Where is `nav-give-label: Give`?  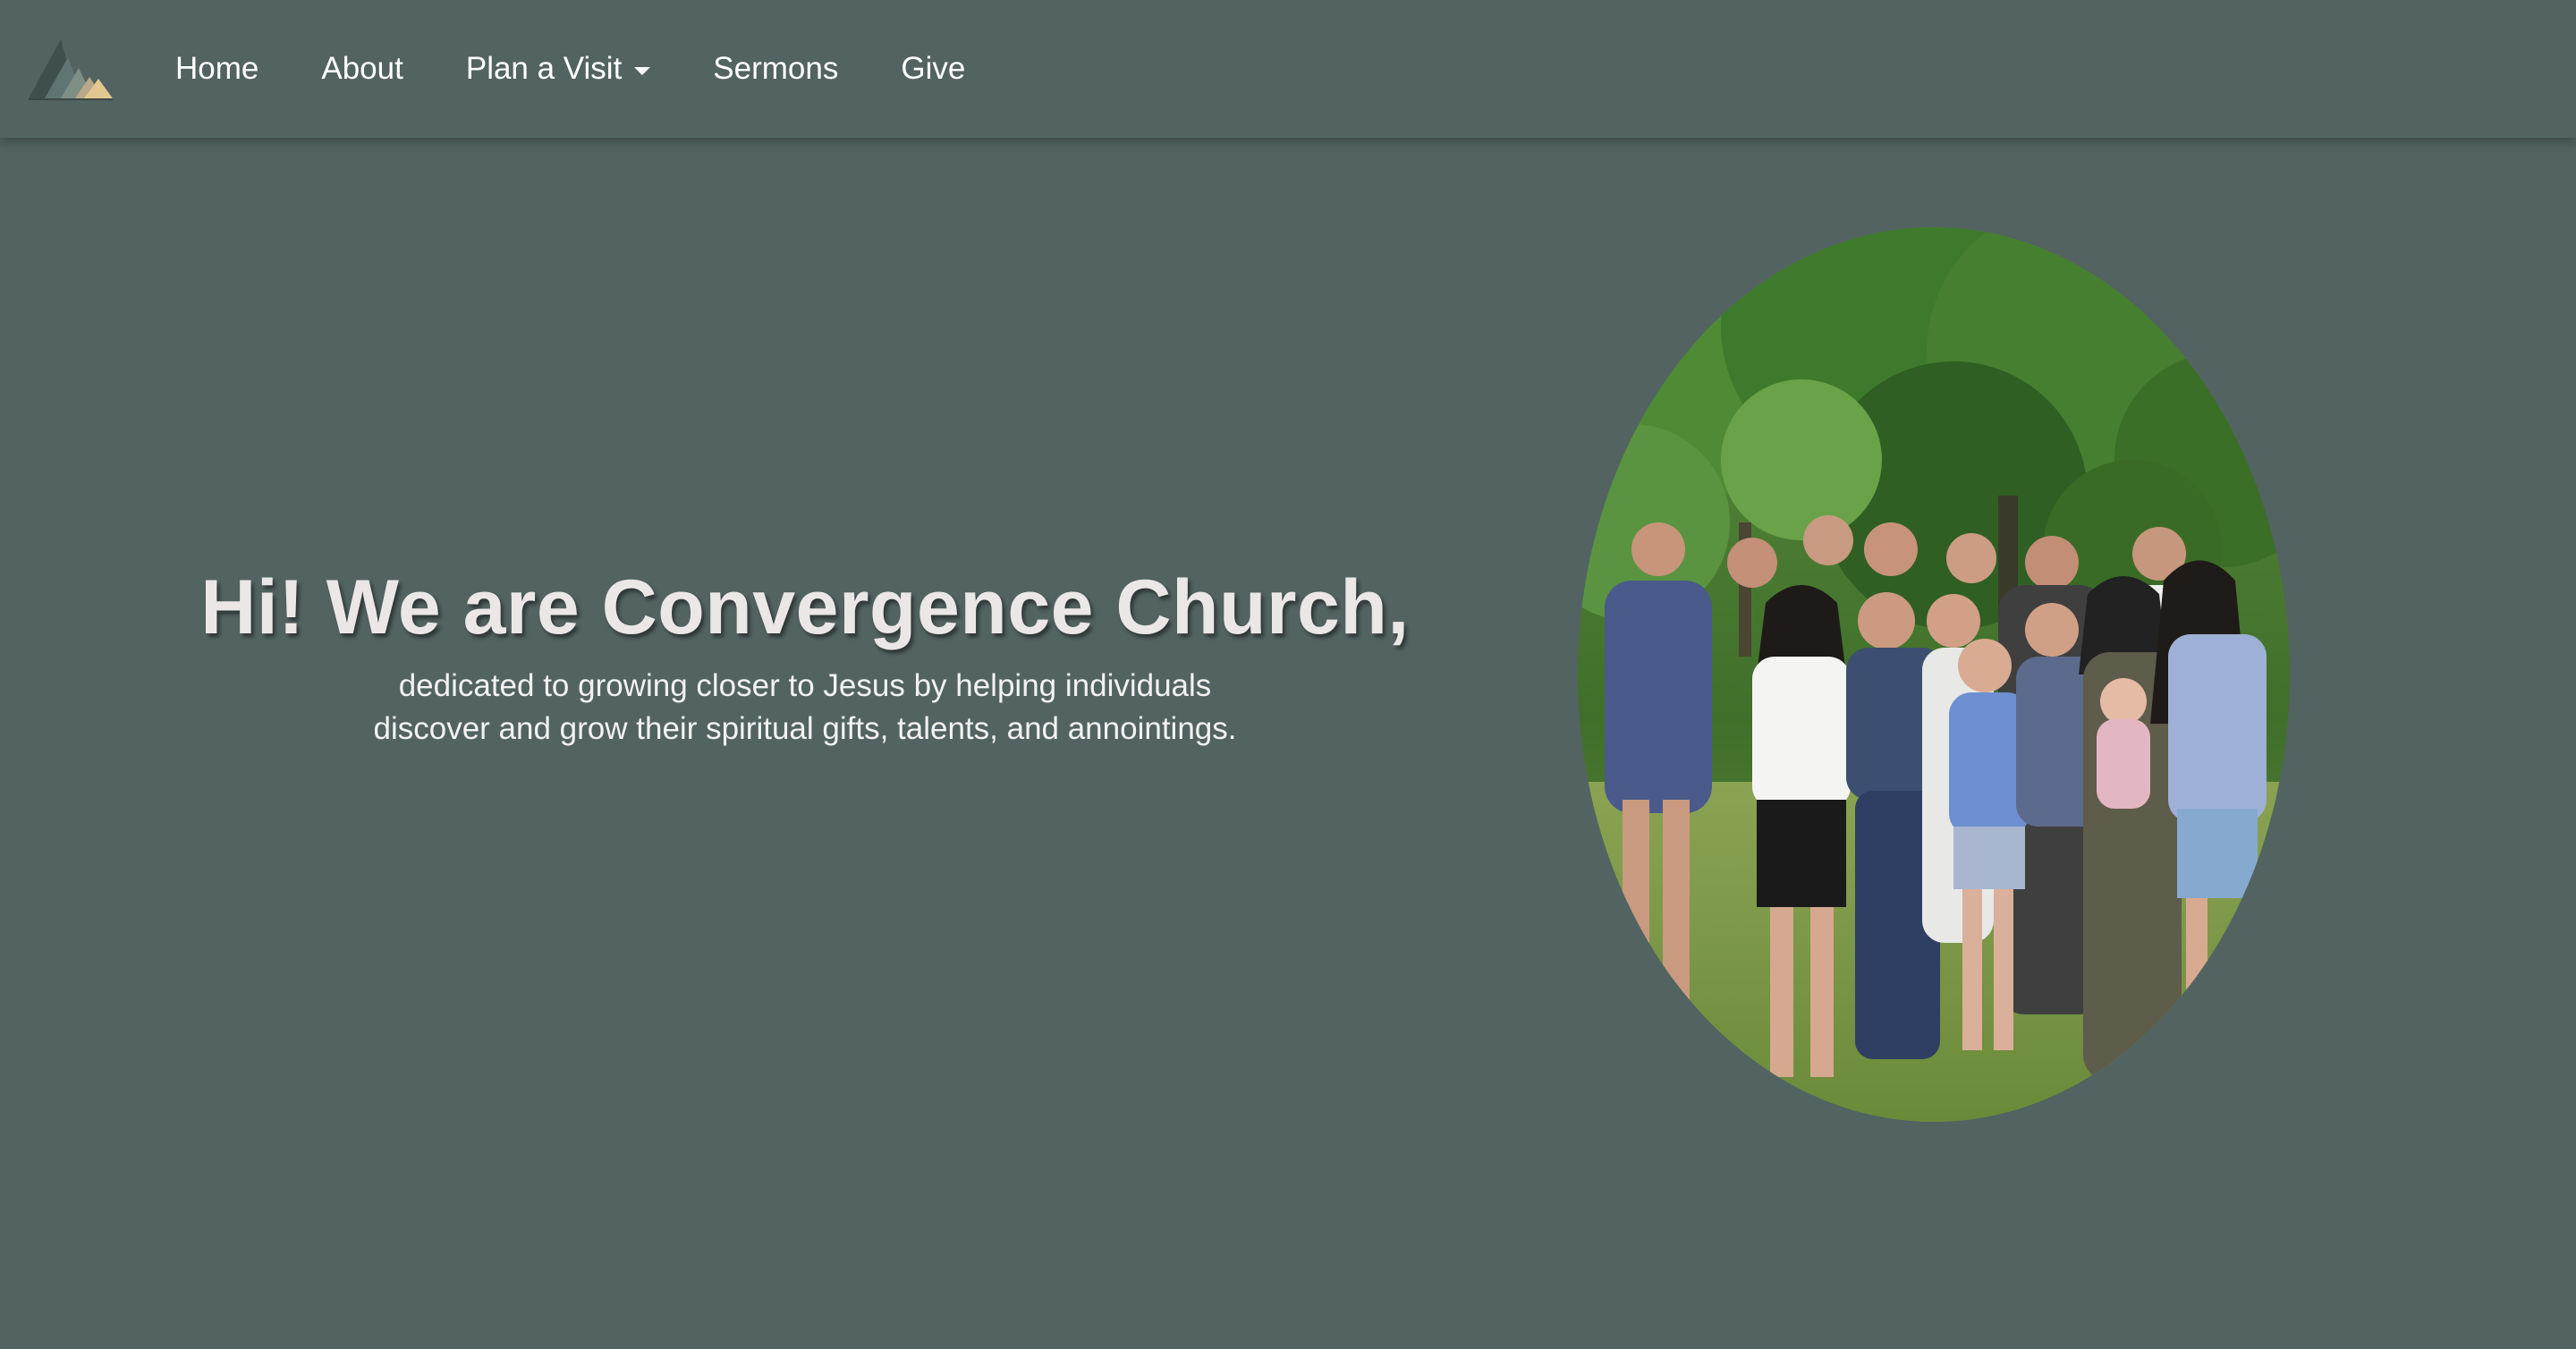
nav-give-label: Give is located at coordinates (933, 68).